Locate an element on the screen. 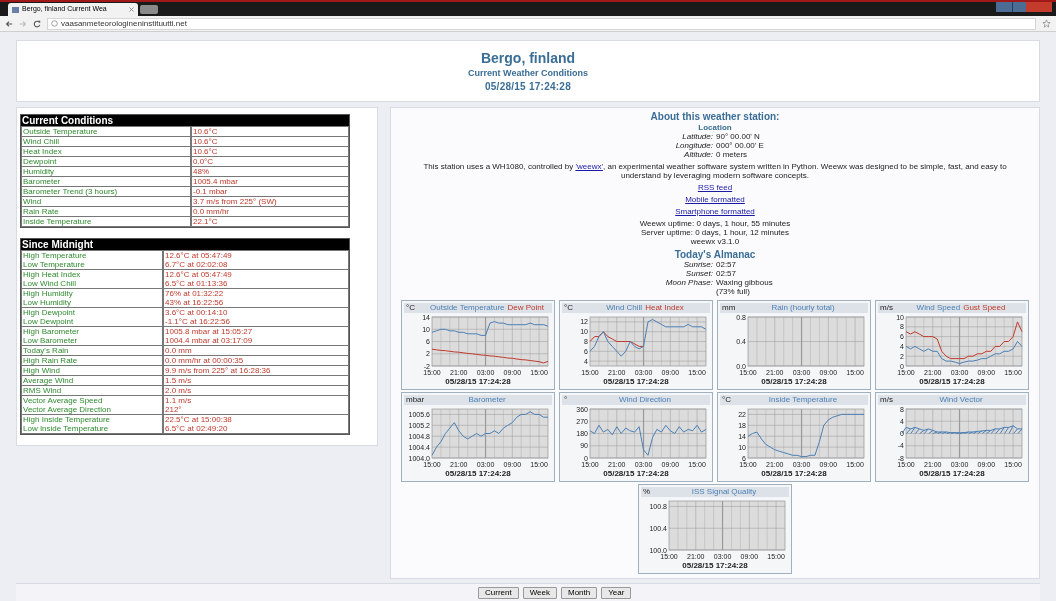 The height and width of the screenshot is (601, 1056). record-label: Average Wind is located at coordinates (49, 380).